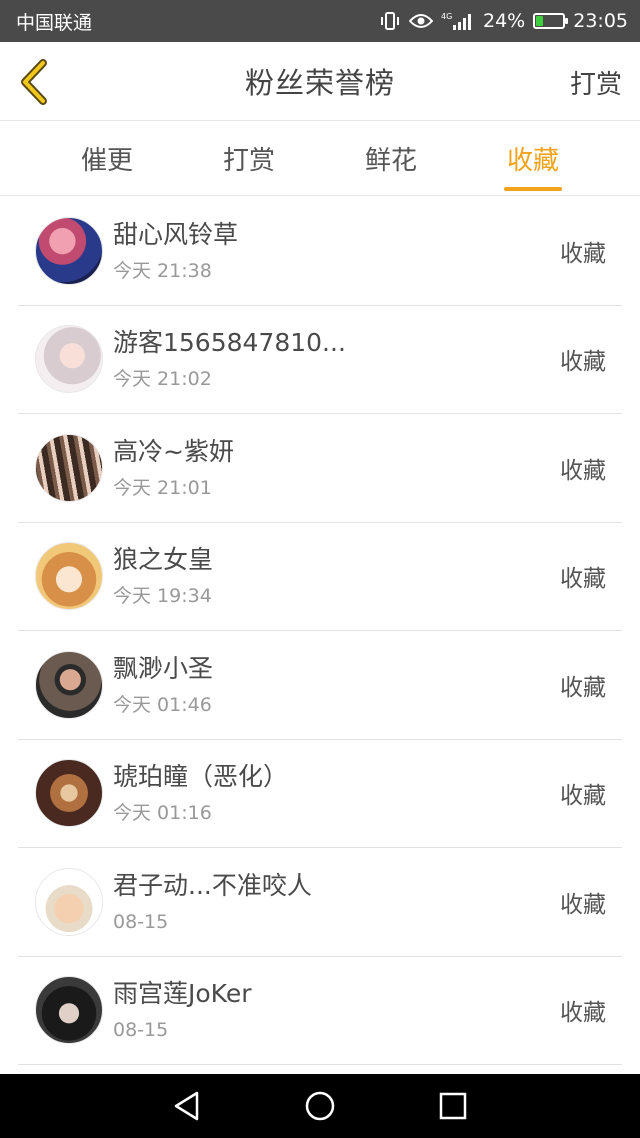  I want to click on status-icons: 4G 24% 23:05, so click(503, 21).